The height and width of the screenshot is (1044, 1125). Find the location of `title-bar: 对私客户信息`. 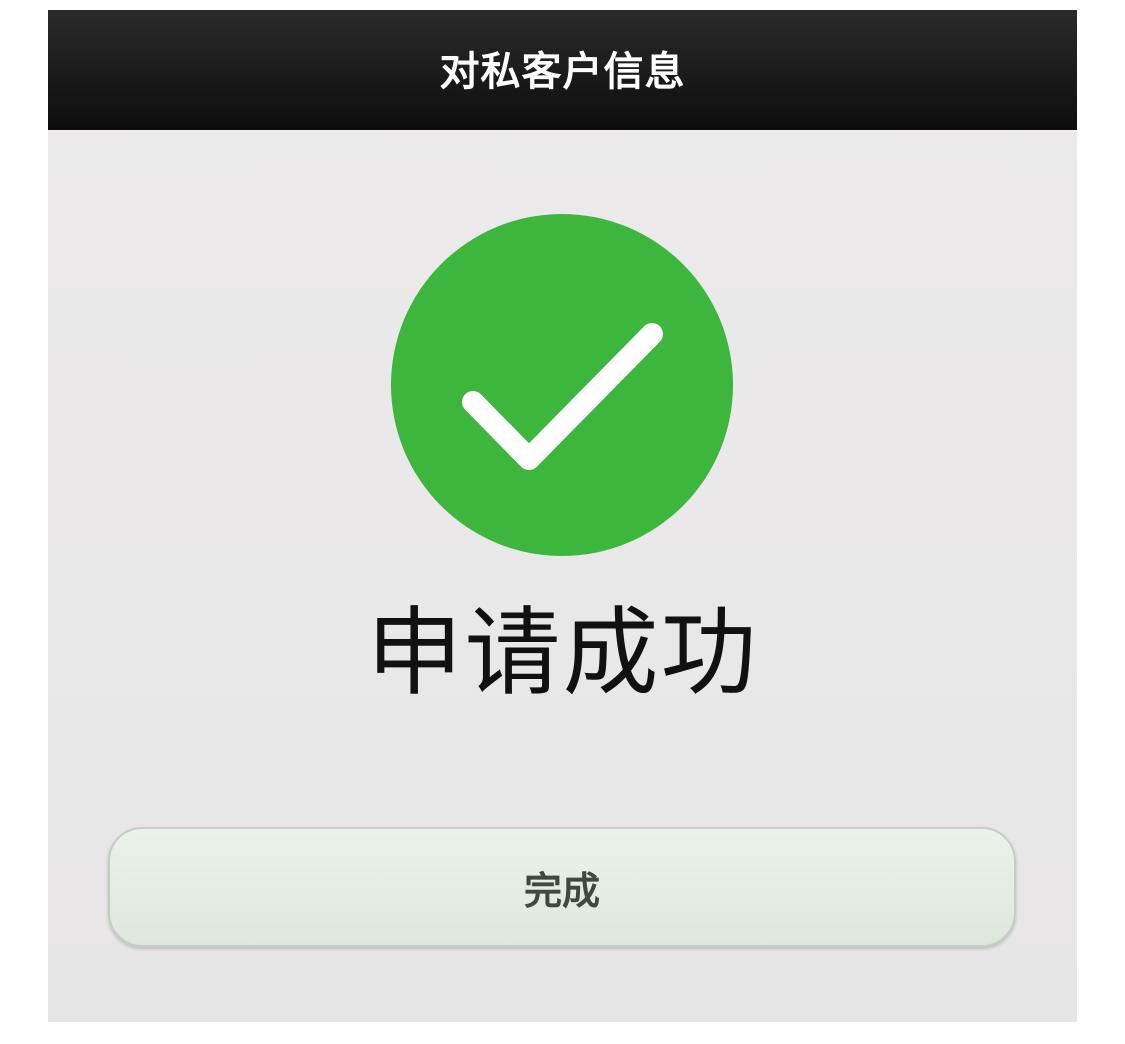

title-bar: 对私客户信息 is located at coordinates (562, 70).